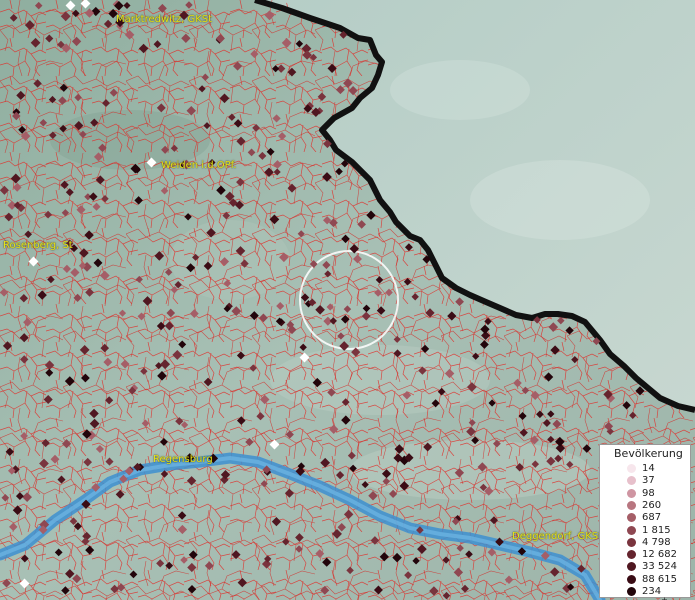 The height and width of the screenshot is (600, 695). What do you see at coordinates (659, 567) in the screenshot?
I see `legend-value: 33 524` at bounding box center [659, 567].